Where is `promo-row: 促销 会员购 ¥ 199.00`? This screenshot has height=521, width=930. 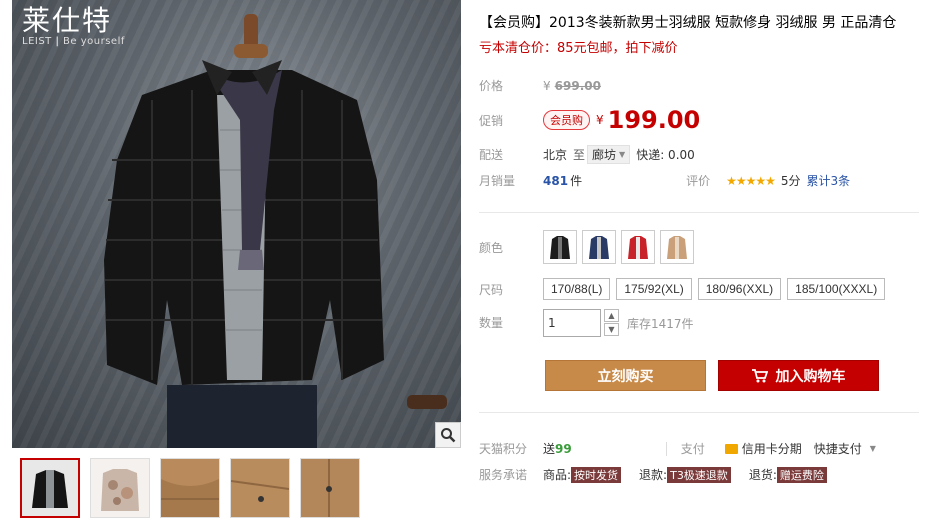 promo-row: 促销 会员购 ¥ 199.00 is located at coordinates (589, 120).